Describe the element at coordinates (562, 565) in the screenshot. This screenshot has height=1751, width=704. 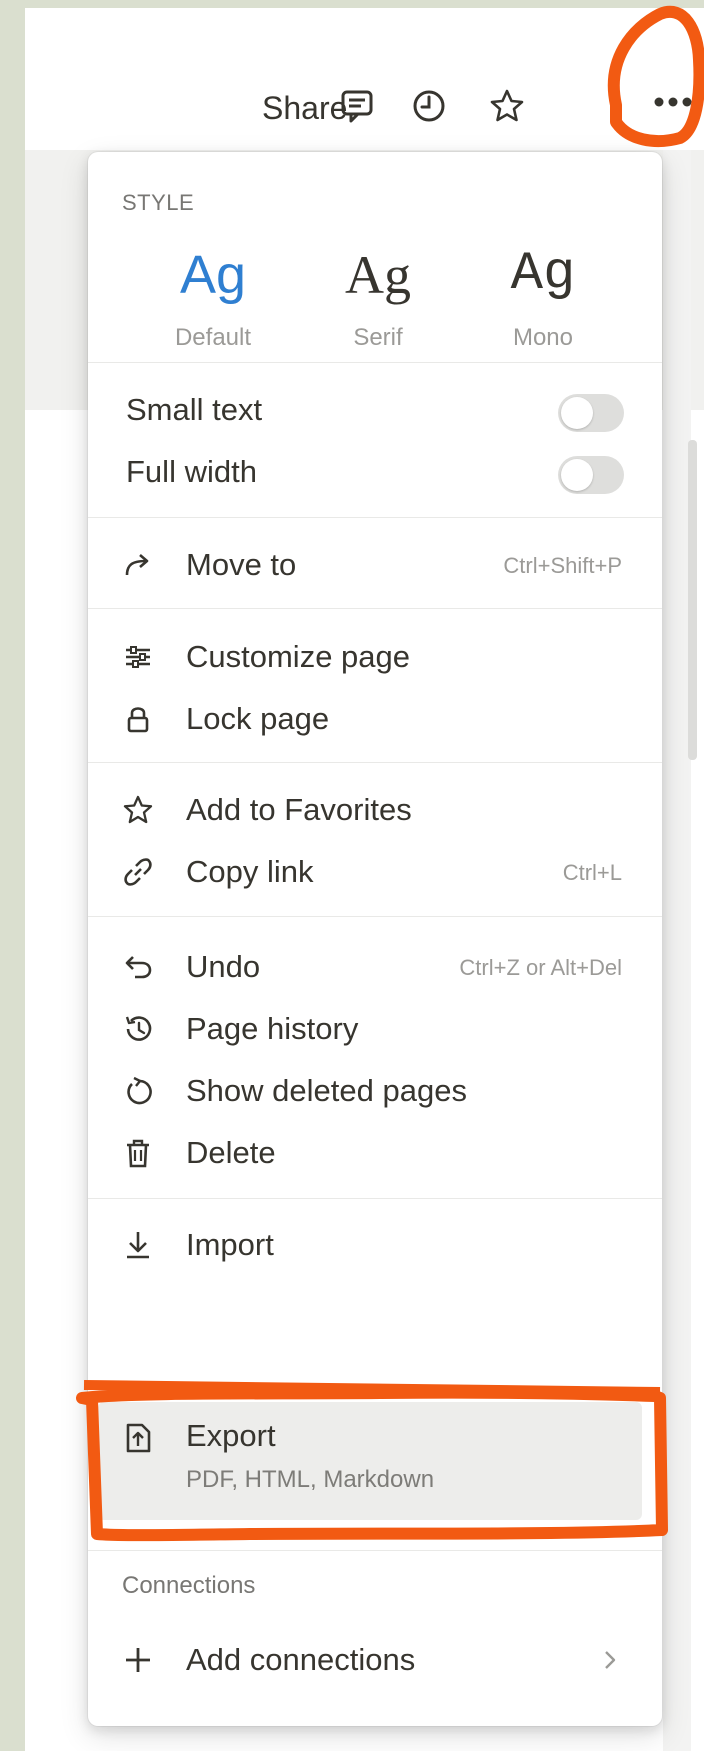
I see `move-to-shortcut: Ctrl+Shift+P` at that location.